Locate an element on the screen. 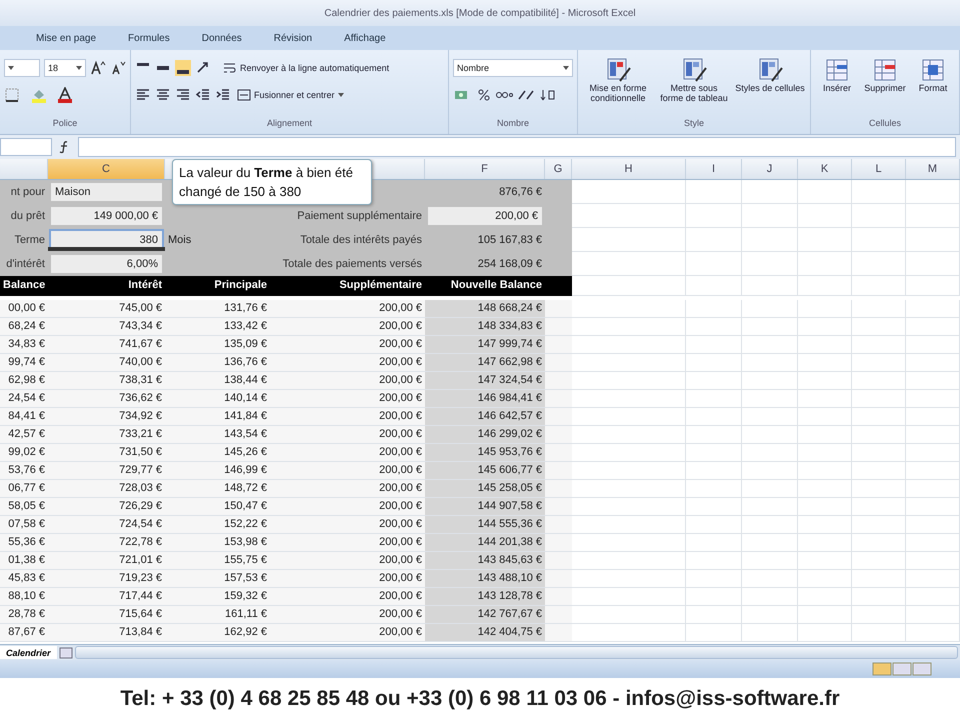 The height and width of the screenshot is (720, 960). cells-button: Insérer is located at coordinates (837, 75).